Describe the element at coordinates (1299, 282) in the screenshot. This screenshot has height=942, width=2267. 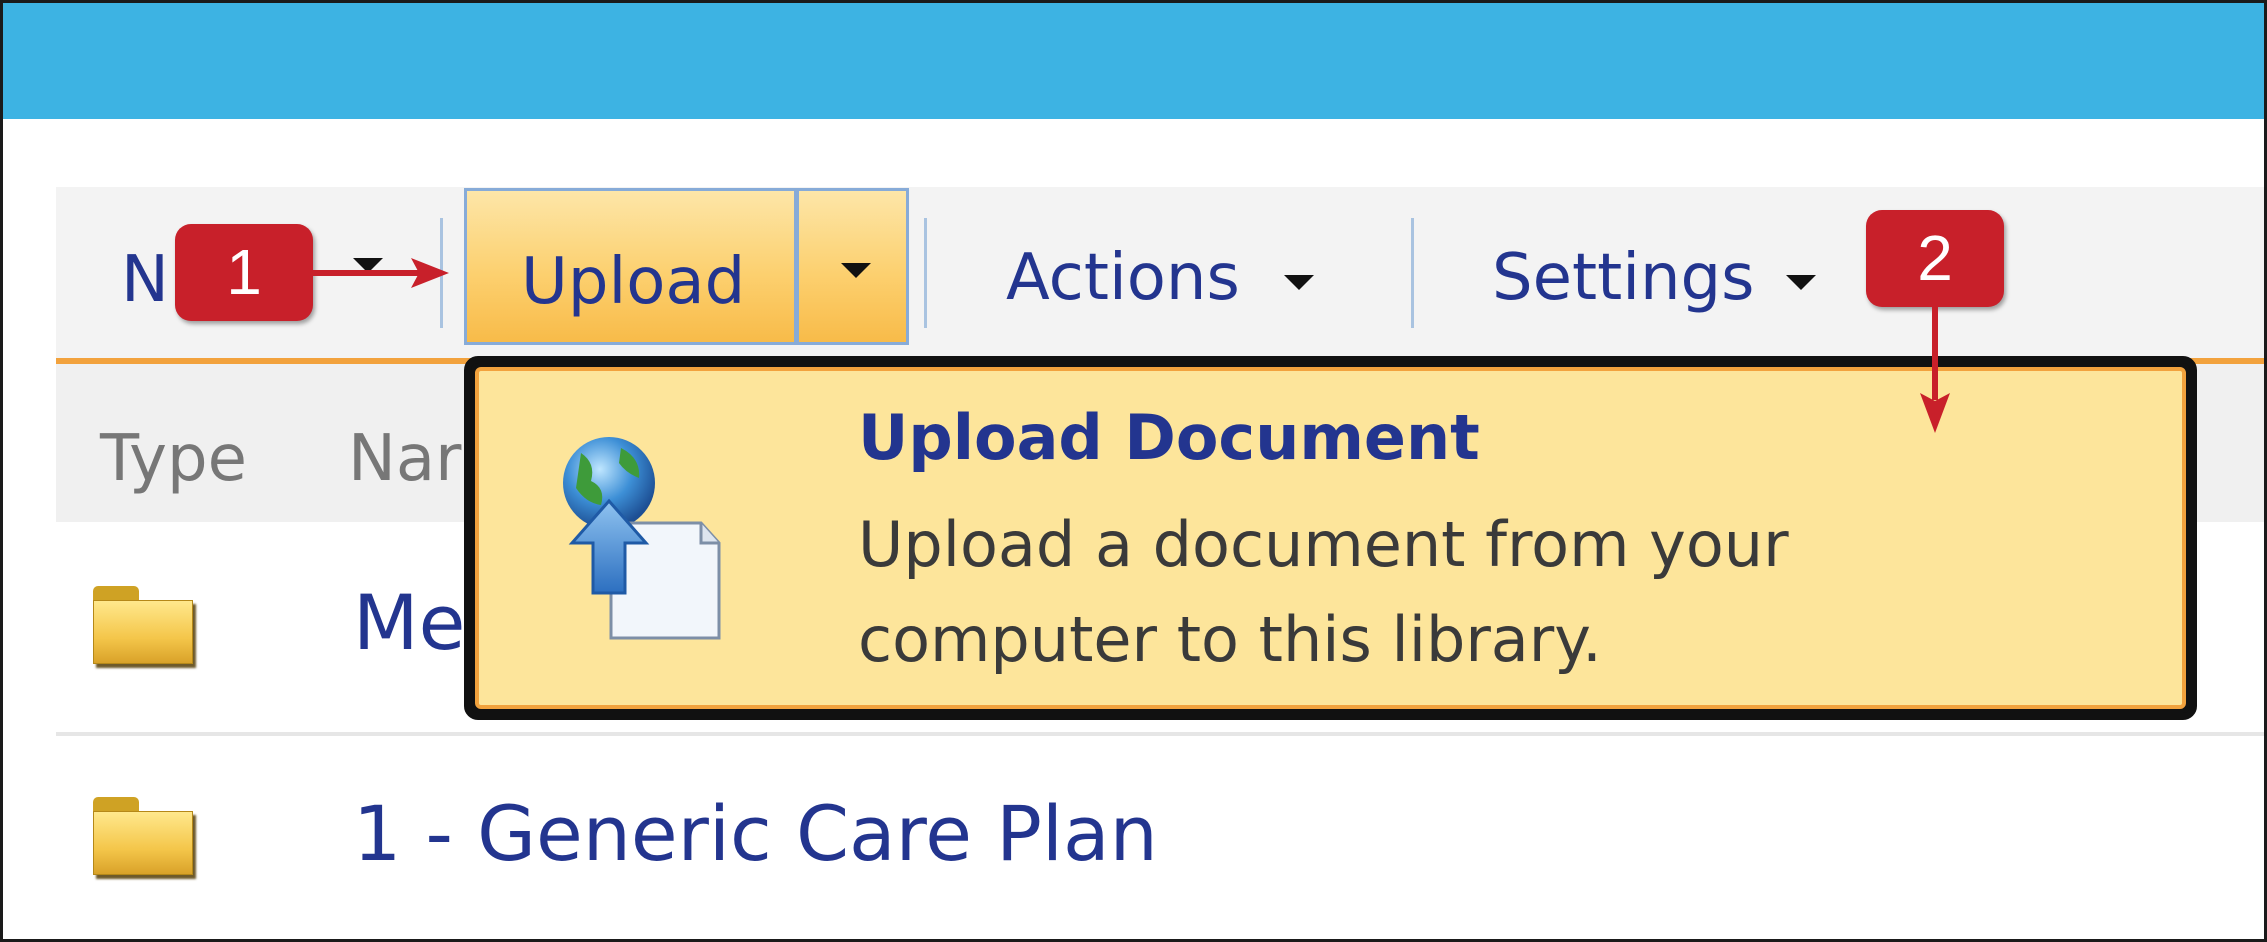
I see `actions-chevron-down-icon` at that location.